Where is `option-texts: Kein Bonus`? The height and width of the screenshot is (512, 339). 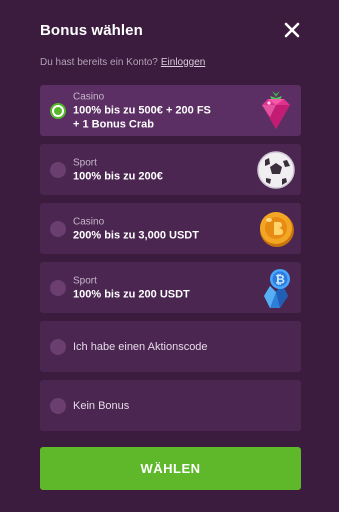
option-texts: Kein Bonus is located at coordinates (101, 406).